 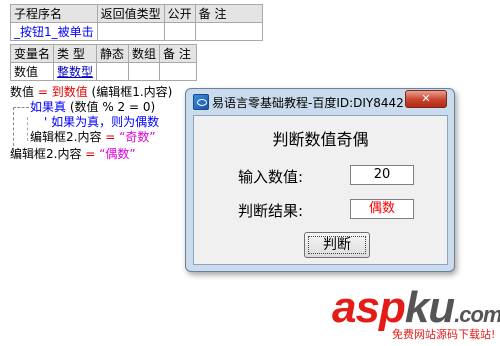 What do you see at coordinates (178, 53) in the screenshot?
I see `header-var-remark: 备 注` at bounding box center [178, 53].